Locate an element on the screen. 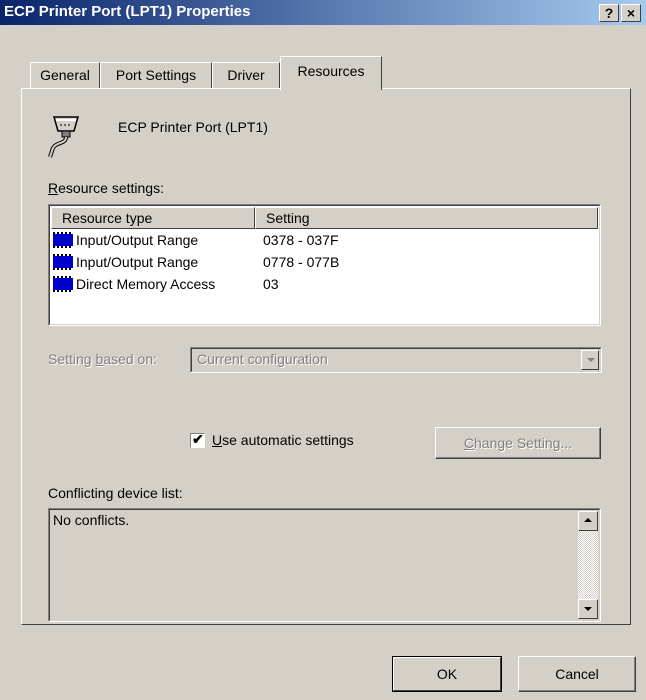 The height and width of the screenshot is (700, 646). label-text: ased on: is located at coordinates (130, 359).